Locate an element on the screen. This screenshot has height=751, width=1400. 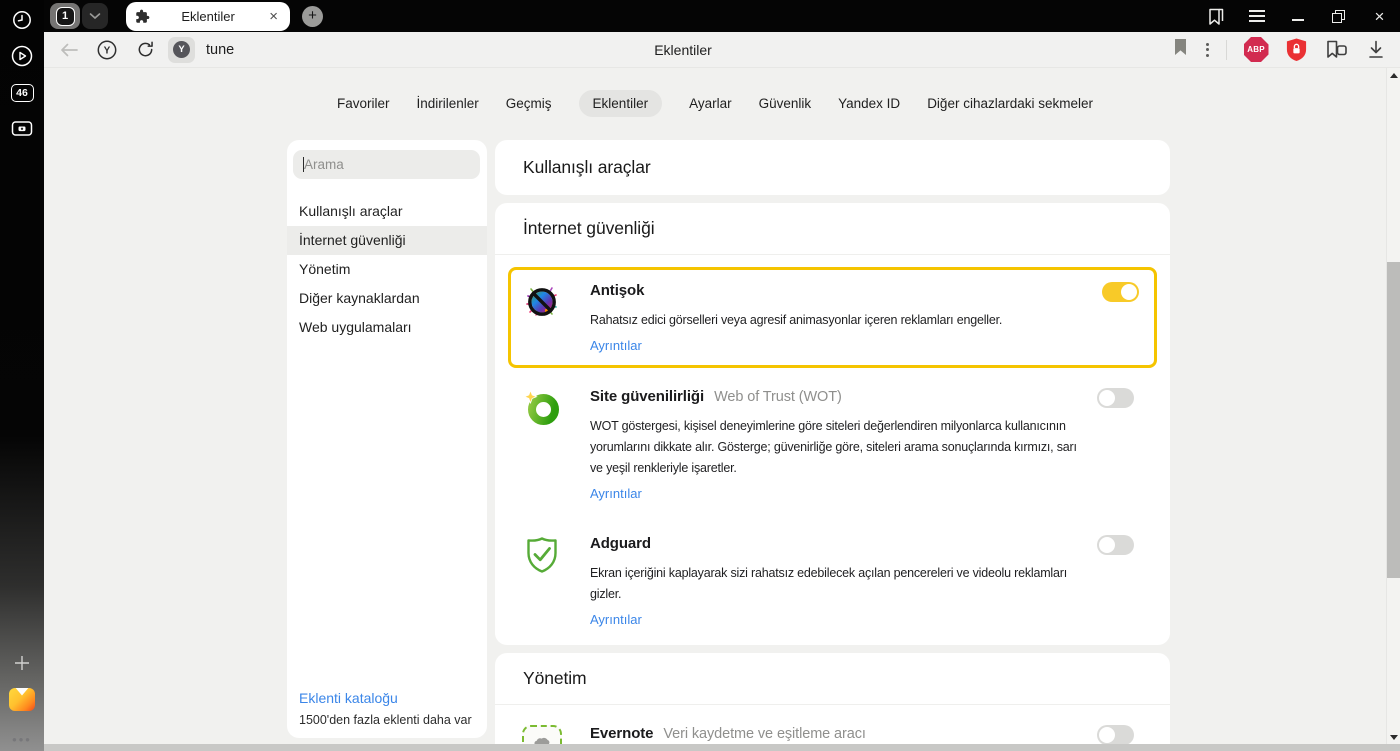
extension-subtitle: Web of Trust (WOT) is located at coordinates (778, 397).